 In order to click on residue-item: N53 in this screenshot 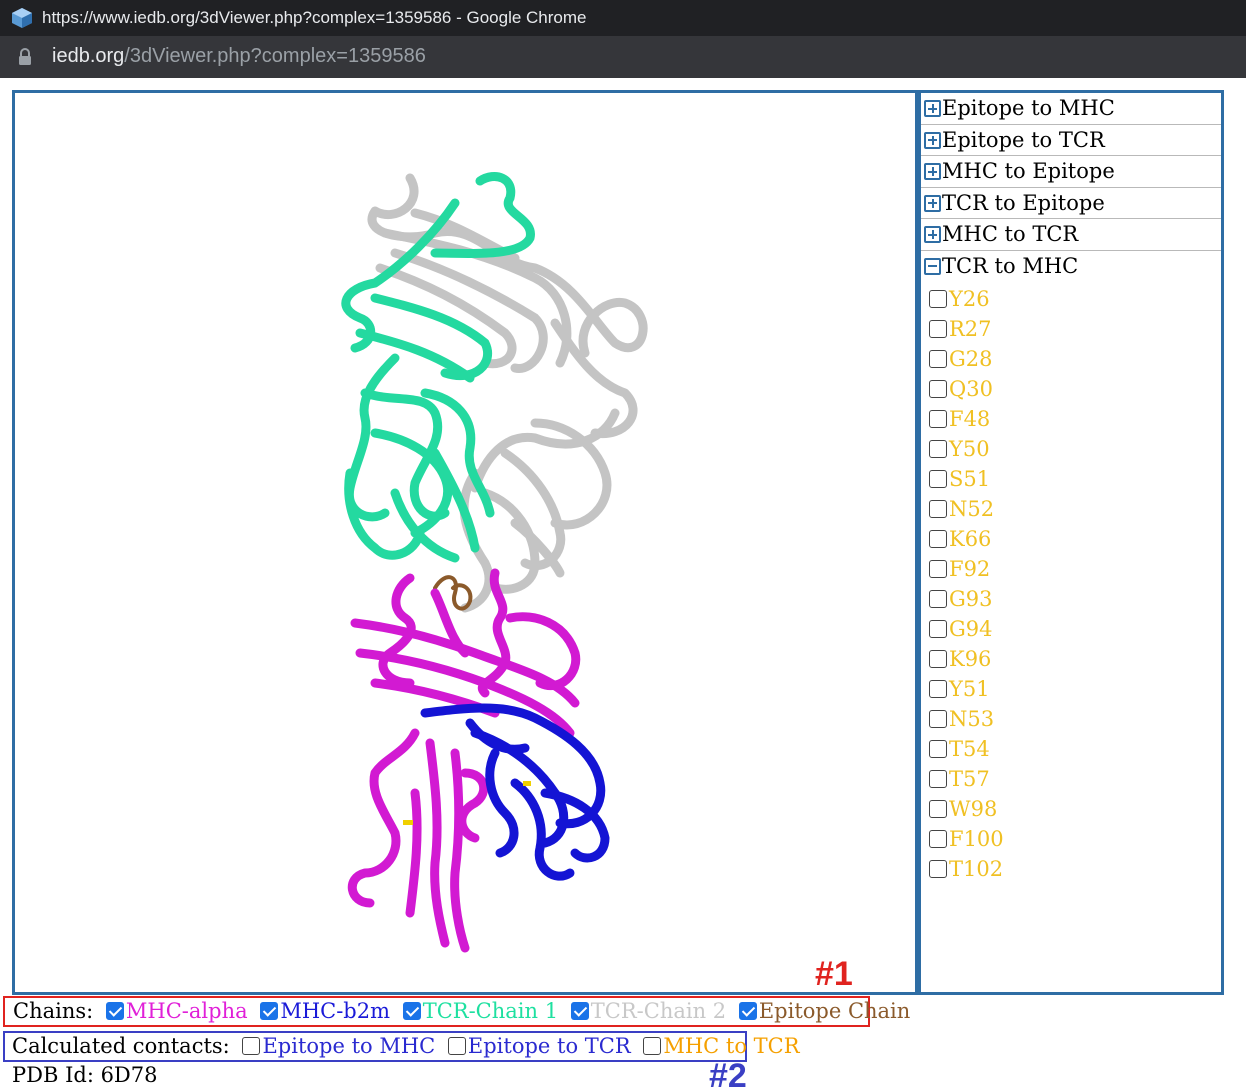, I will do `click(1075, 719)`.